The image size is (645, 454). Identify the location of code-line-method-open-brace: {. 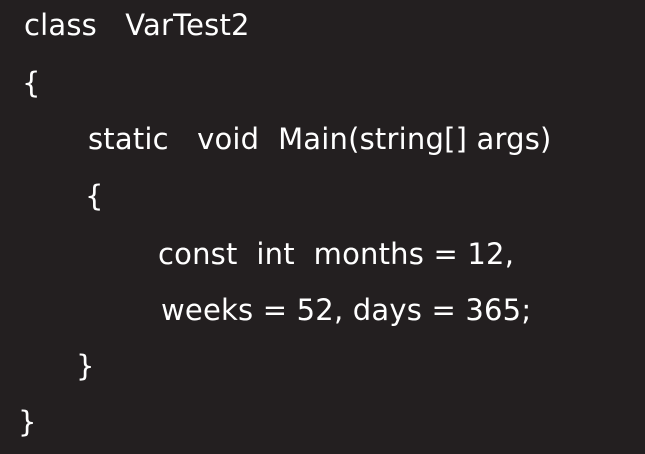
(94, 196).